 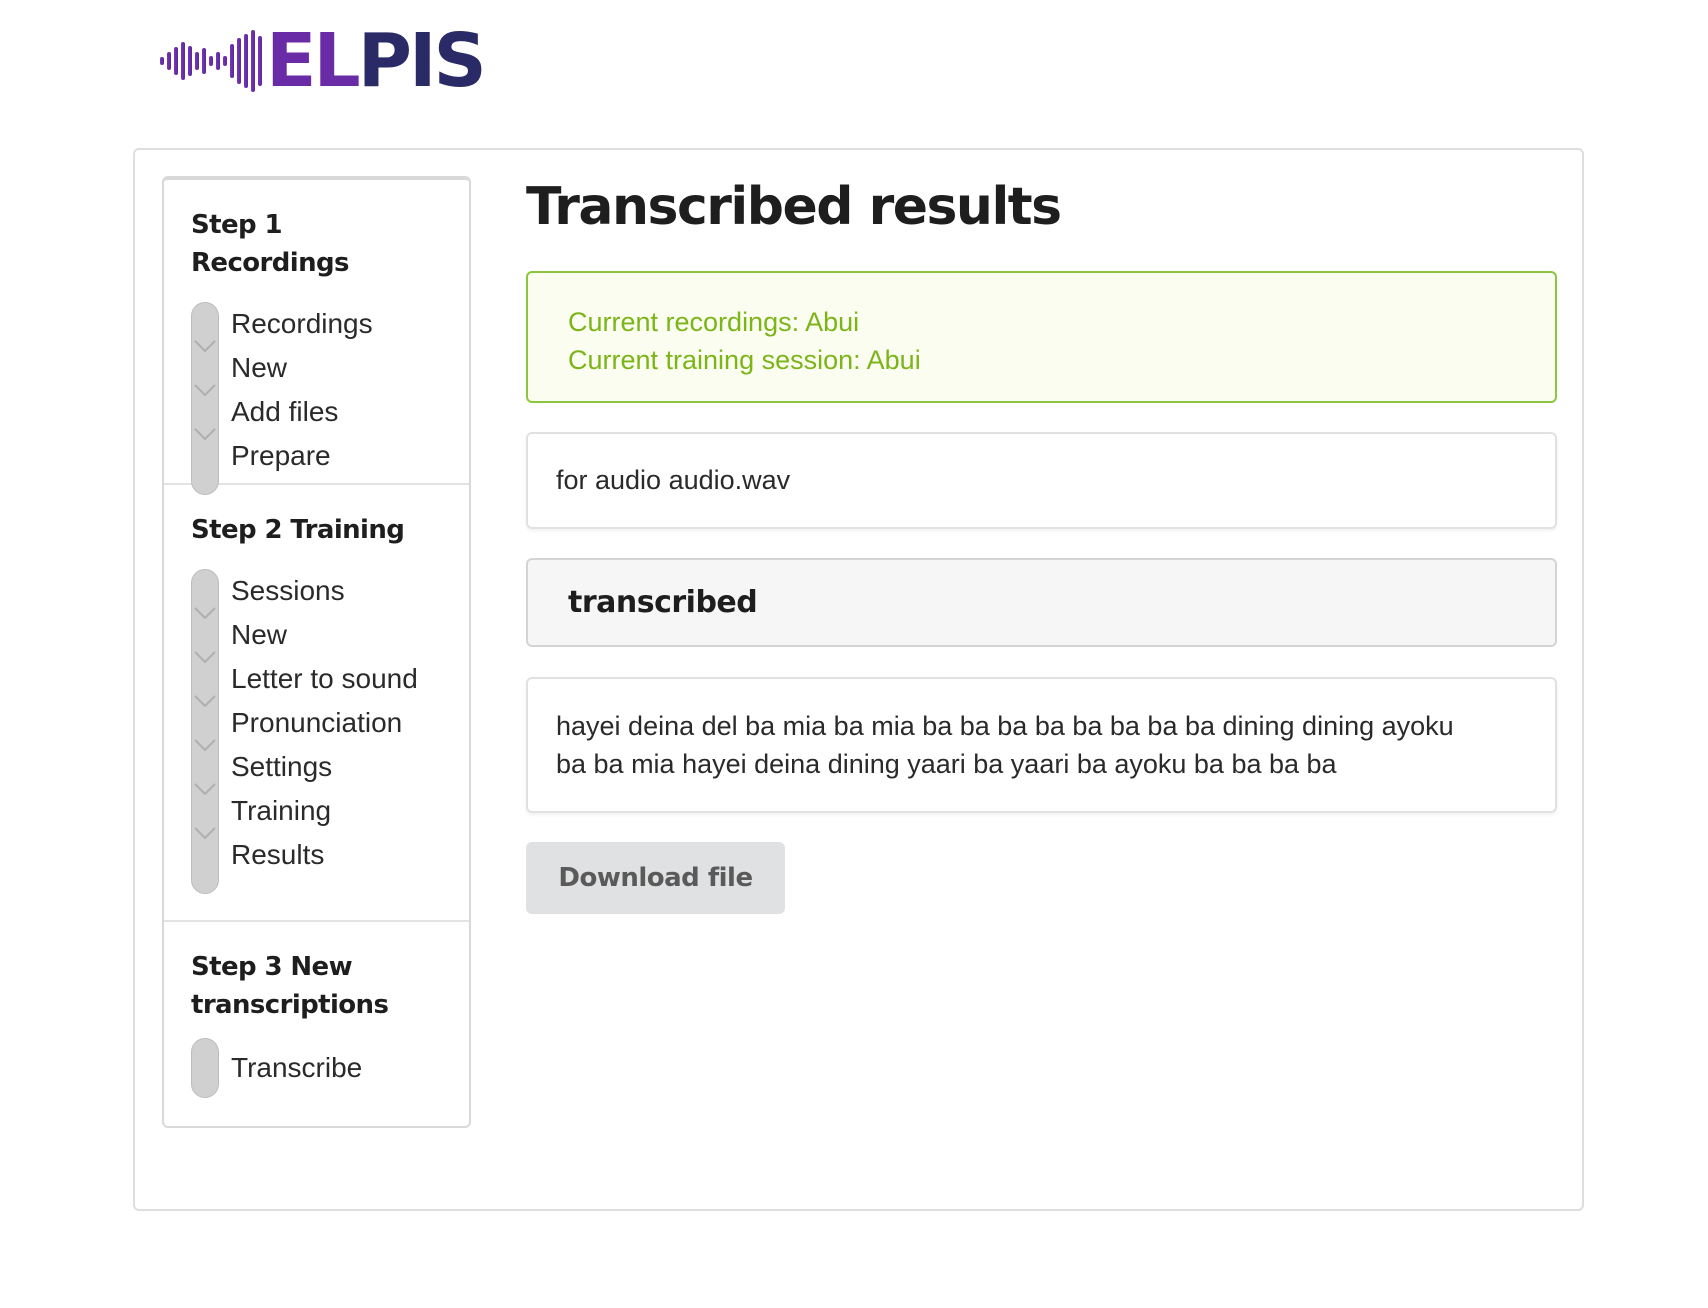 I want to click on step-3-title: Step 3 New transcriptions, so click(x=317, y=986).